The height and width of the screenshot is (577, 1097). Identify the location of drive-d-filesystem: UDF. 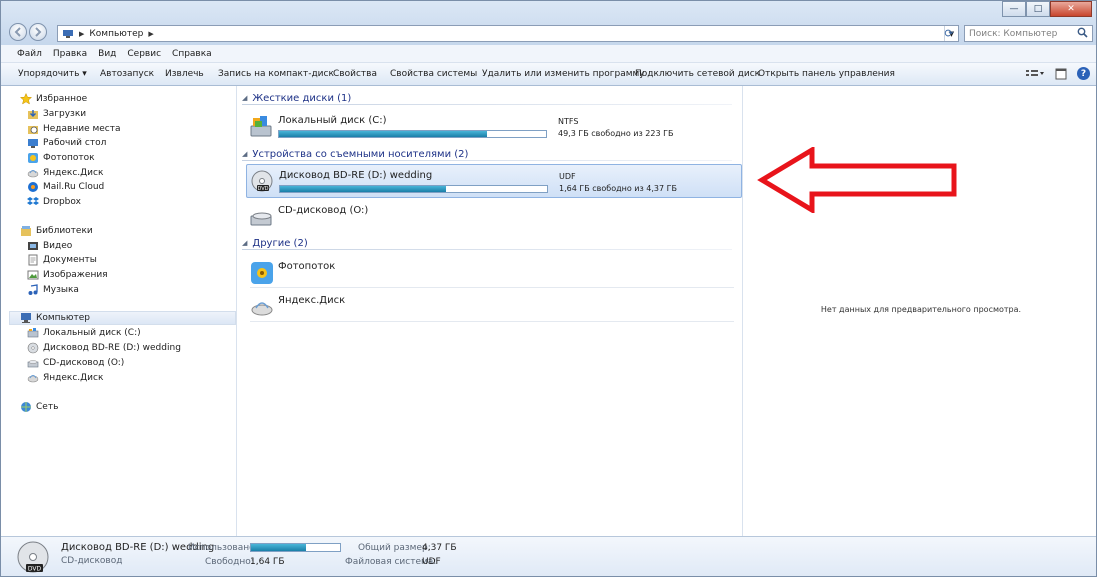
(567, 176).